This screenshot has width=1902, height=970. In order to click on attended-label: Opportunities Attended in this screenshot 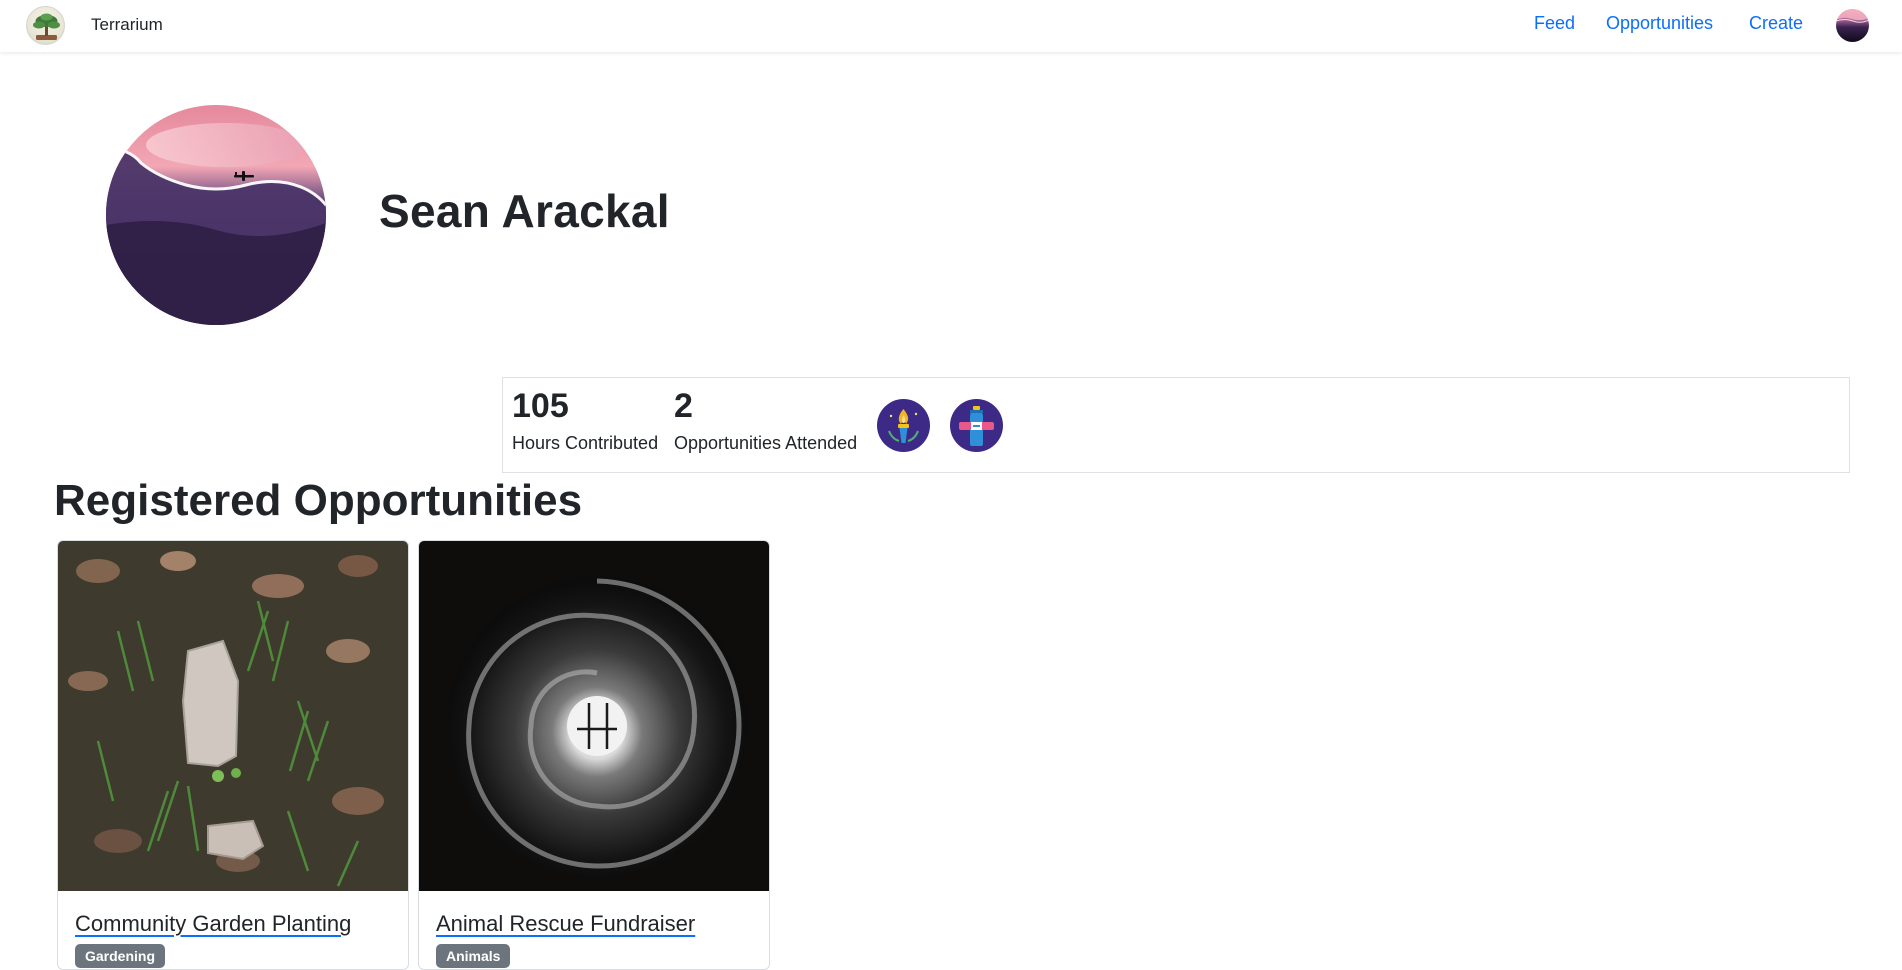, I will do `click(766, 442)`.